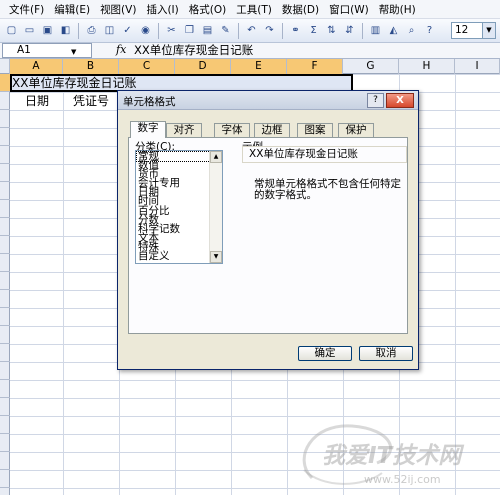 The width and height of the screenshot is (500, 495). Describe the element at coordinates (148, 129) in the screenshot. I see `tab-number: 数字` at that location.